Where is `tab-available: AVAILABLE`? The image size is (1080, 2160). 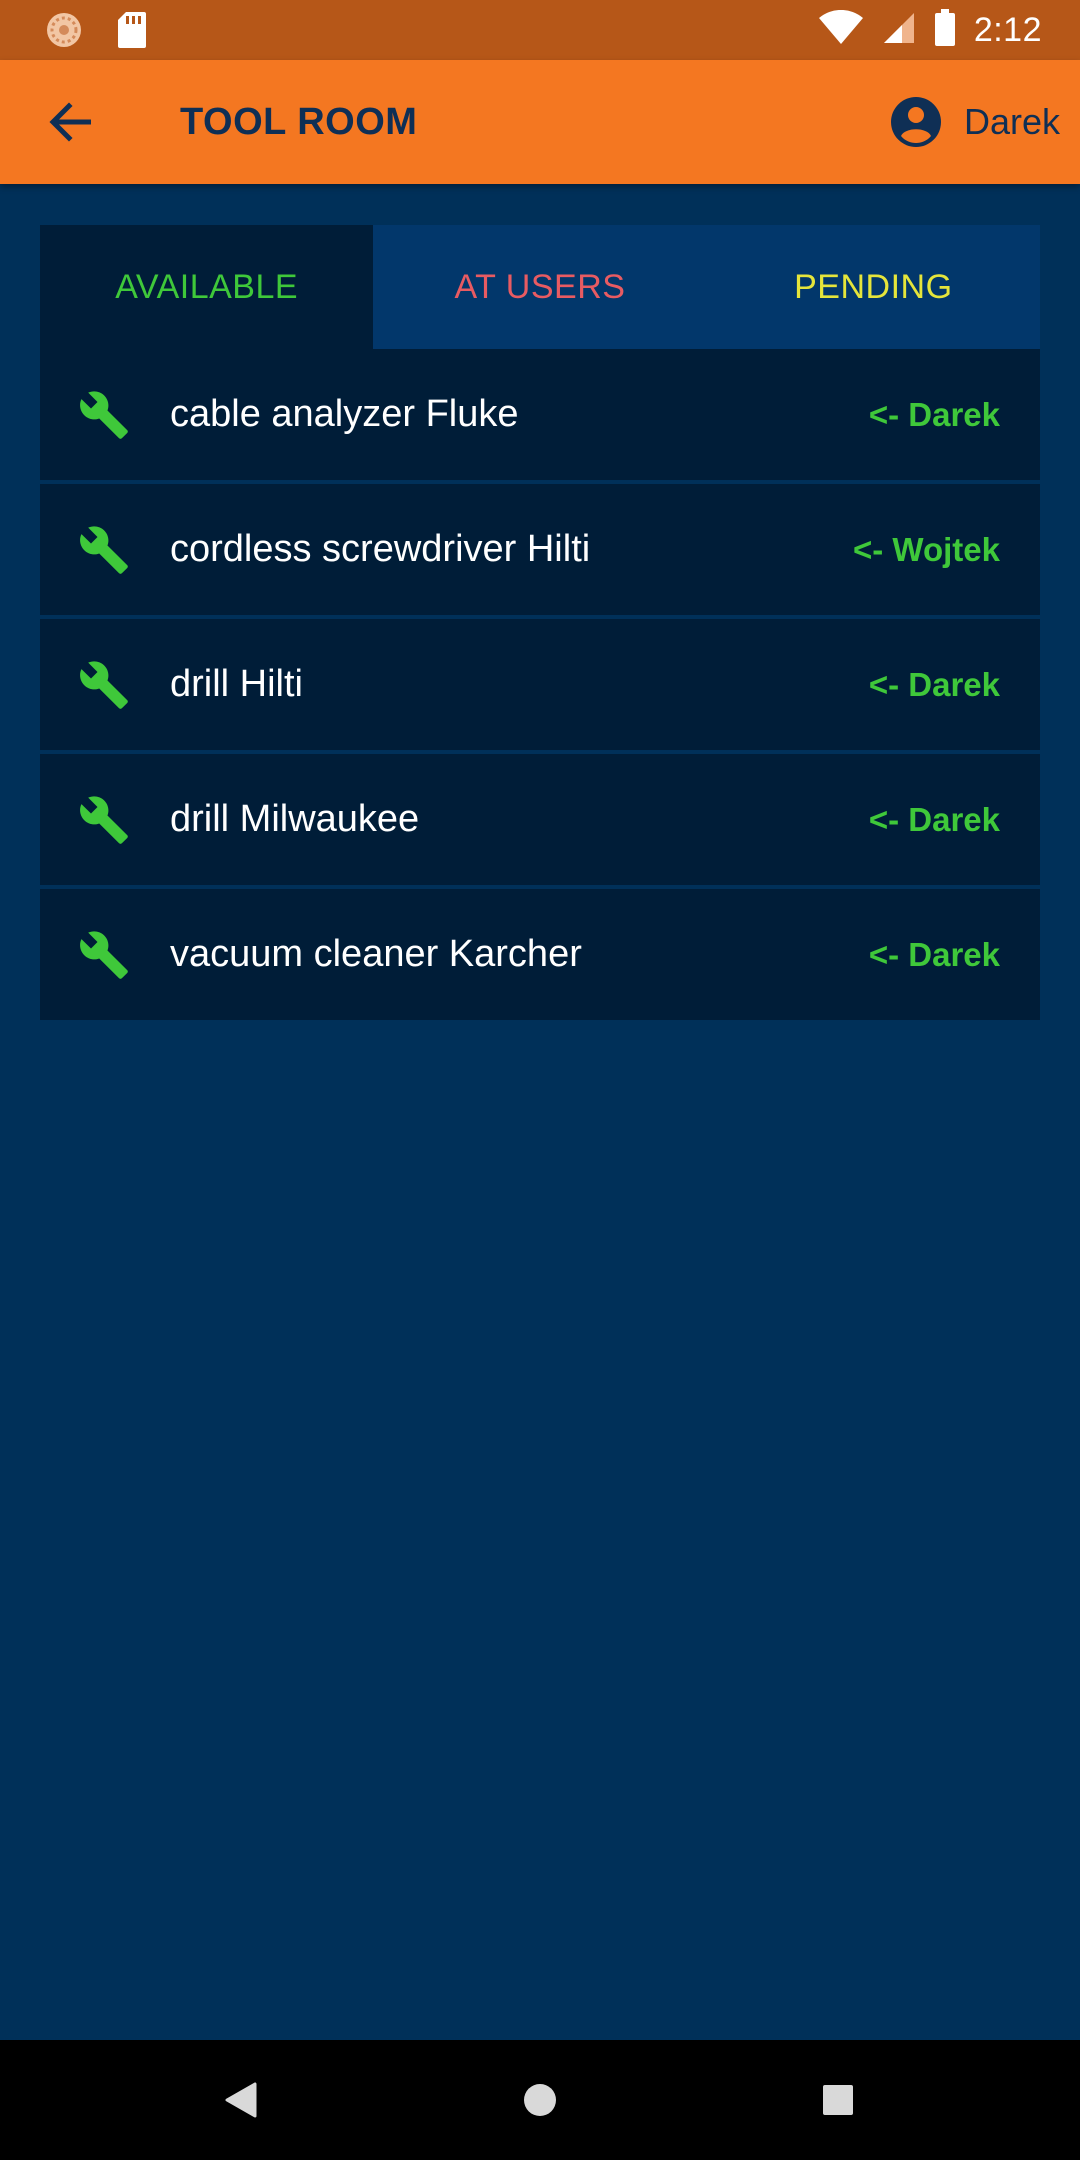
tab-available: AVAILABLE is located at coordinates (207, 287).